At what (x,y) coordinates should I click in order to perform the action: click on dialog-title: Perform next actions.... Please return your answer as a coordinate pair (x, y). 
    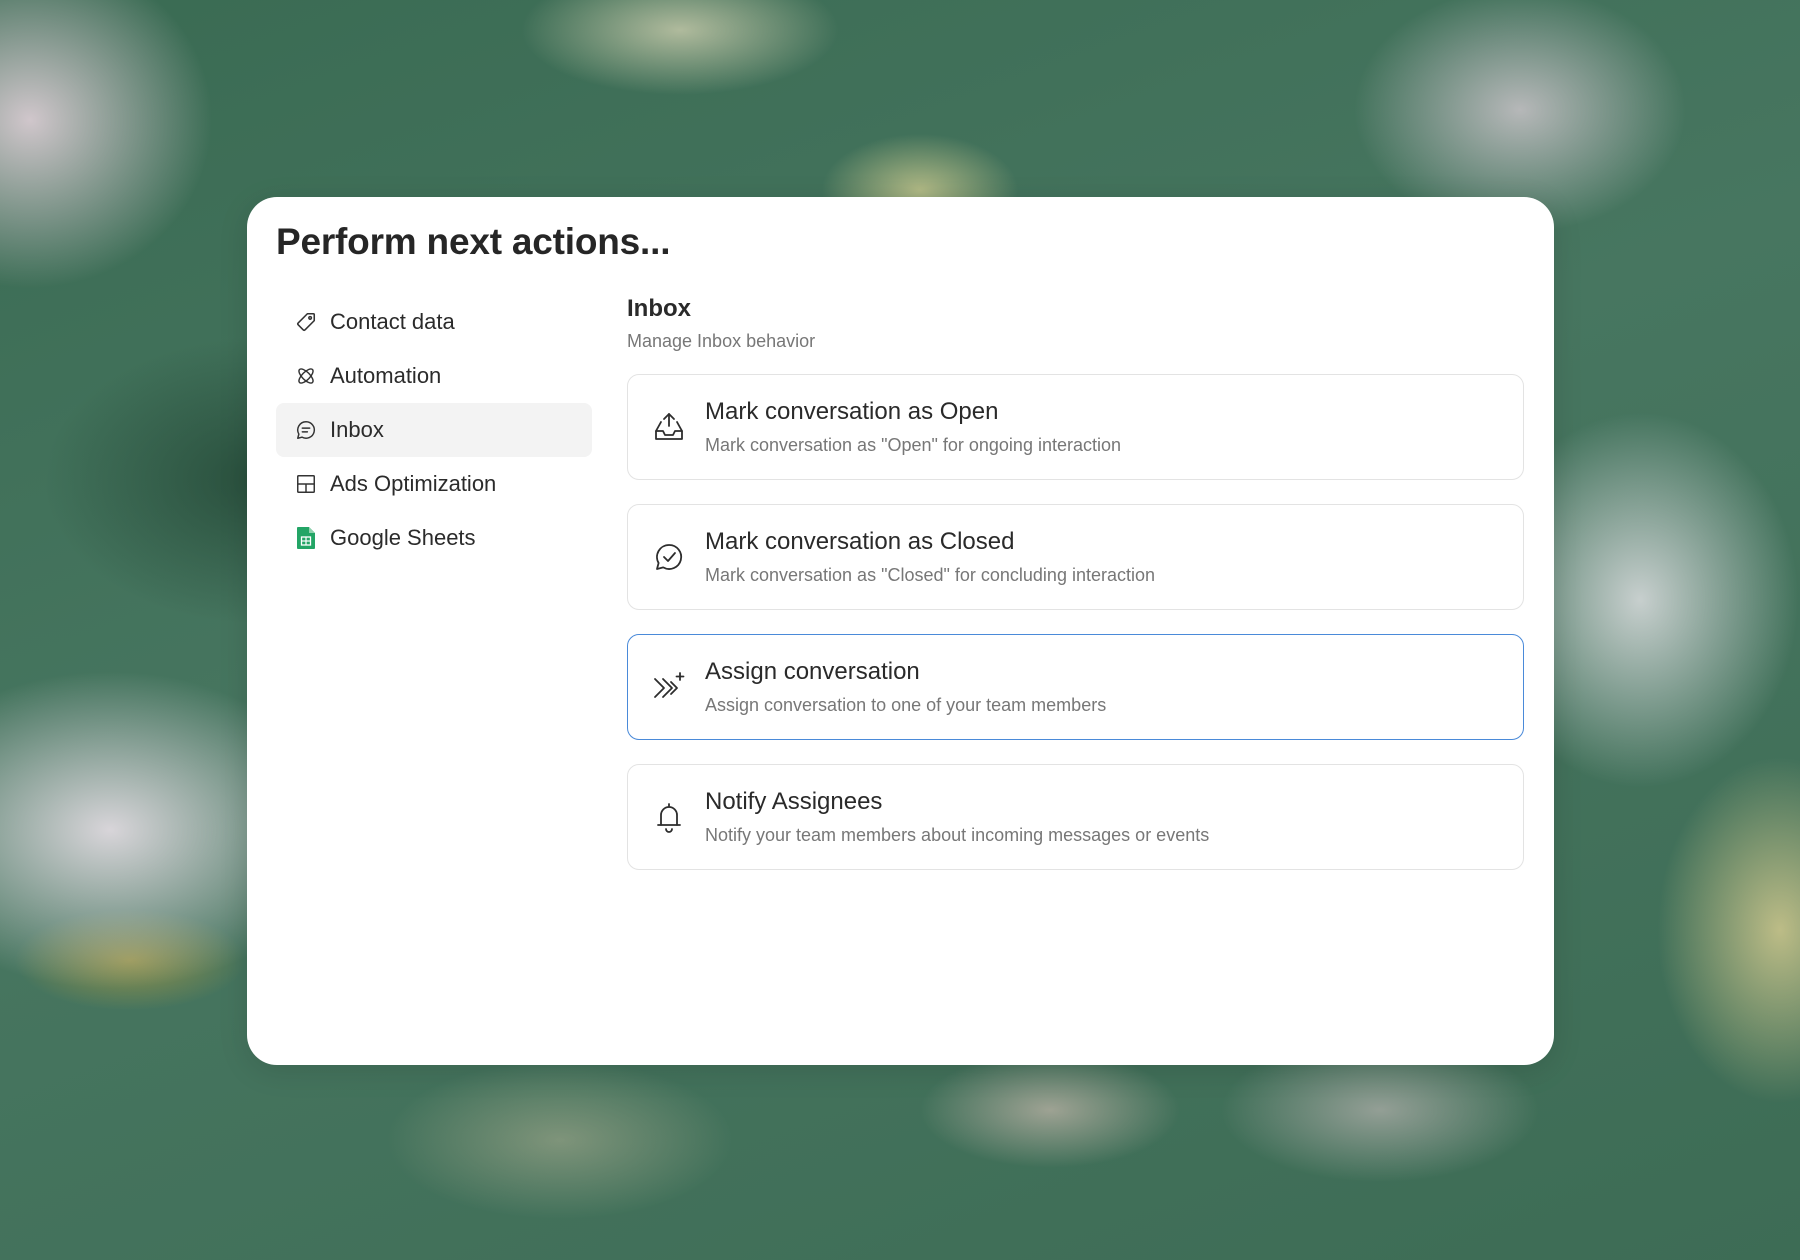
    Looking at the image, I should click on (473, 241).